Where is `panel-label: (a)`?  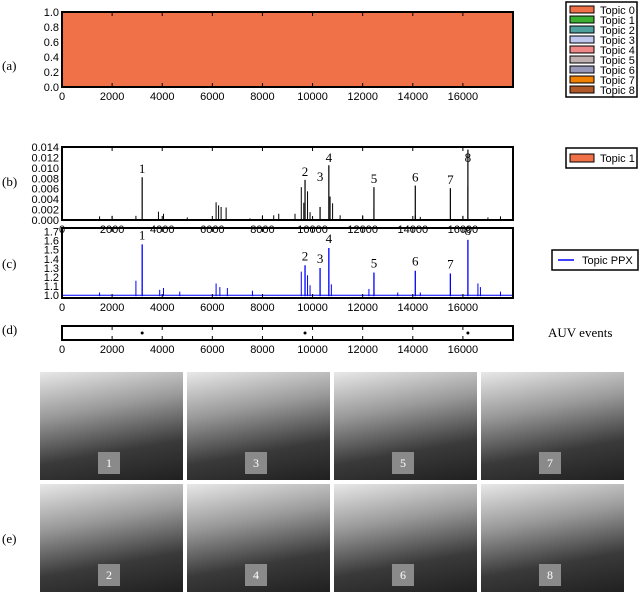
panel-label: (a) is located at coordinates (9, 65).